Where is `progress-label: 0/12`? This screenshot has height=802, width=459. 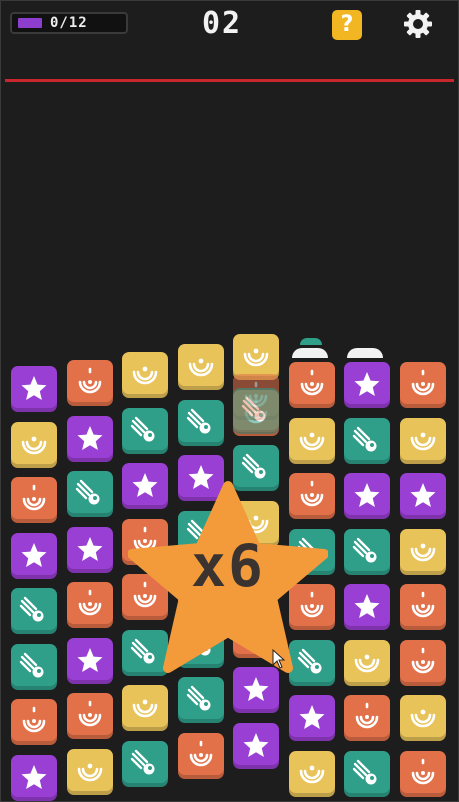
progress-label: 0/12 is located at coordinates (69, 23).